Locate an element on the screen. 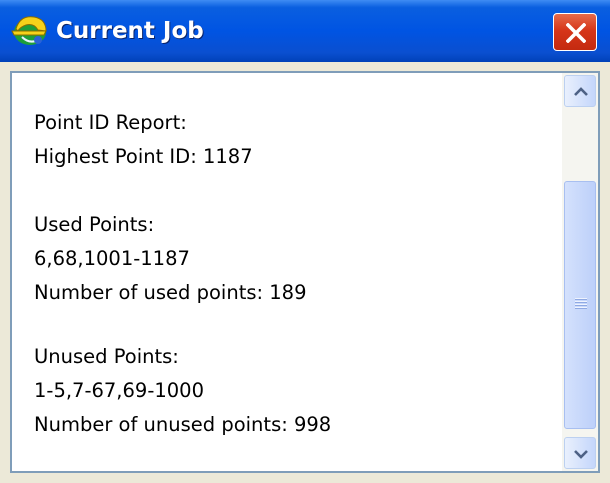 The image size is (610, 483). close-icon is located at coordinates (576, 33).